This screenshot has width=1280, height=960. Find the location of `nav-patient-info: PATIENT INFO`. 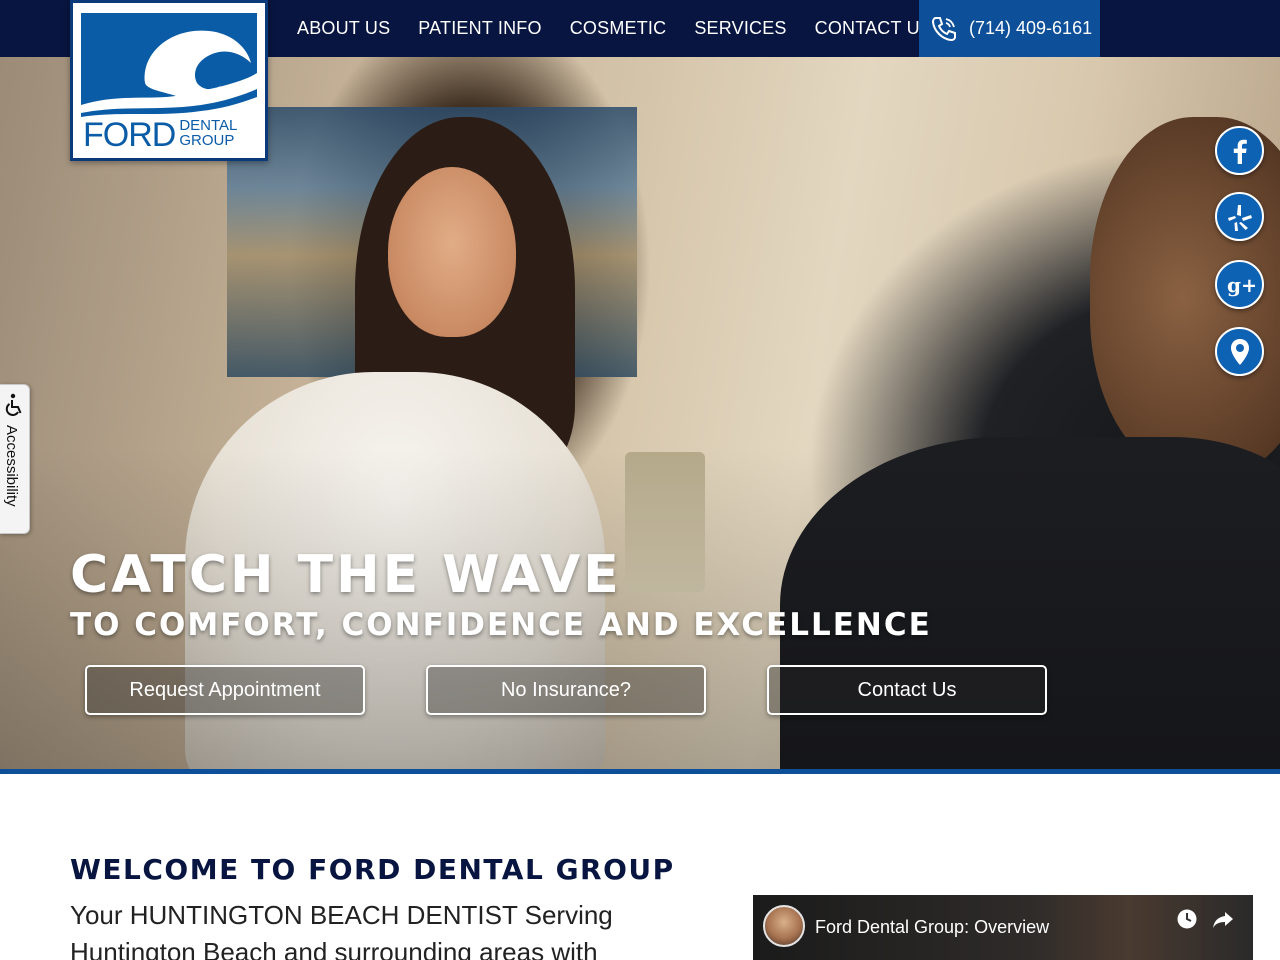

nav-patient-info: PATIENT INFO is located at coordinates (479, 28).